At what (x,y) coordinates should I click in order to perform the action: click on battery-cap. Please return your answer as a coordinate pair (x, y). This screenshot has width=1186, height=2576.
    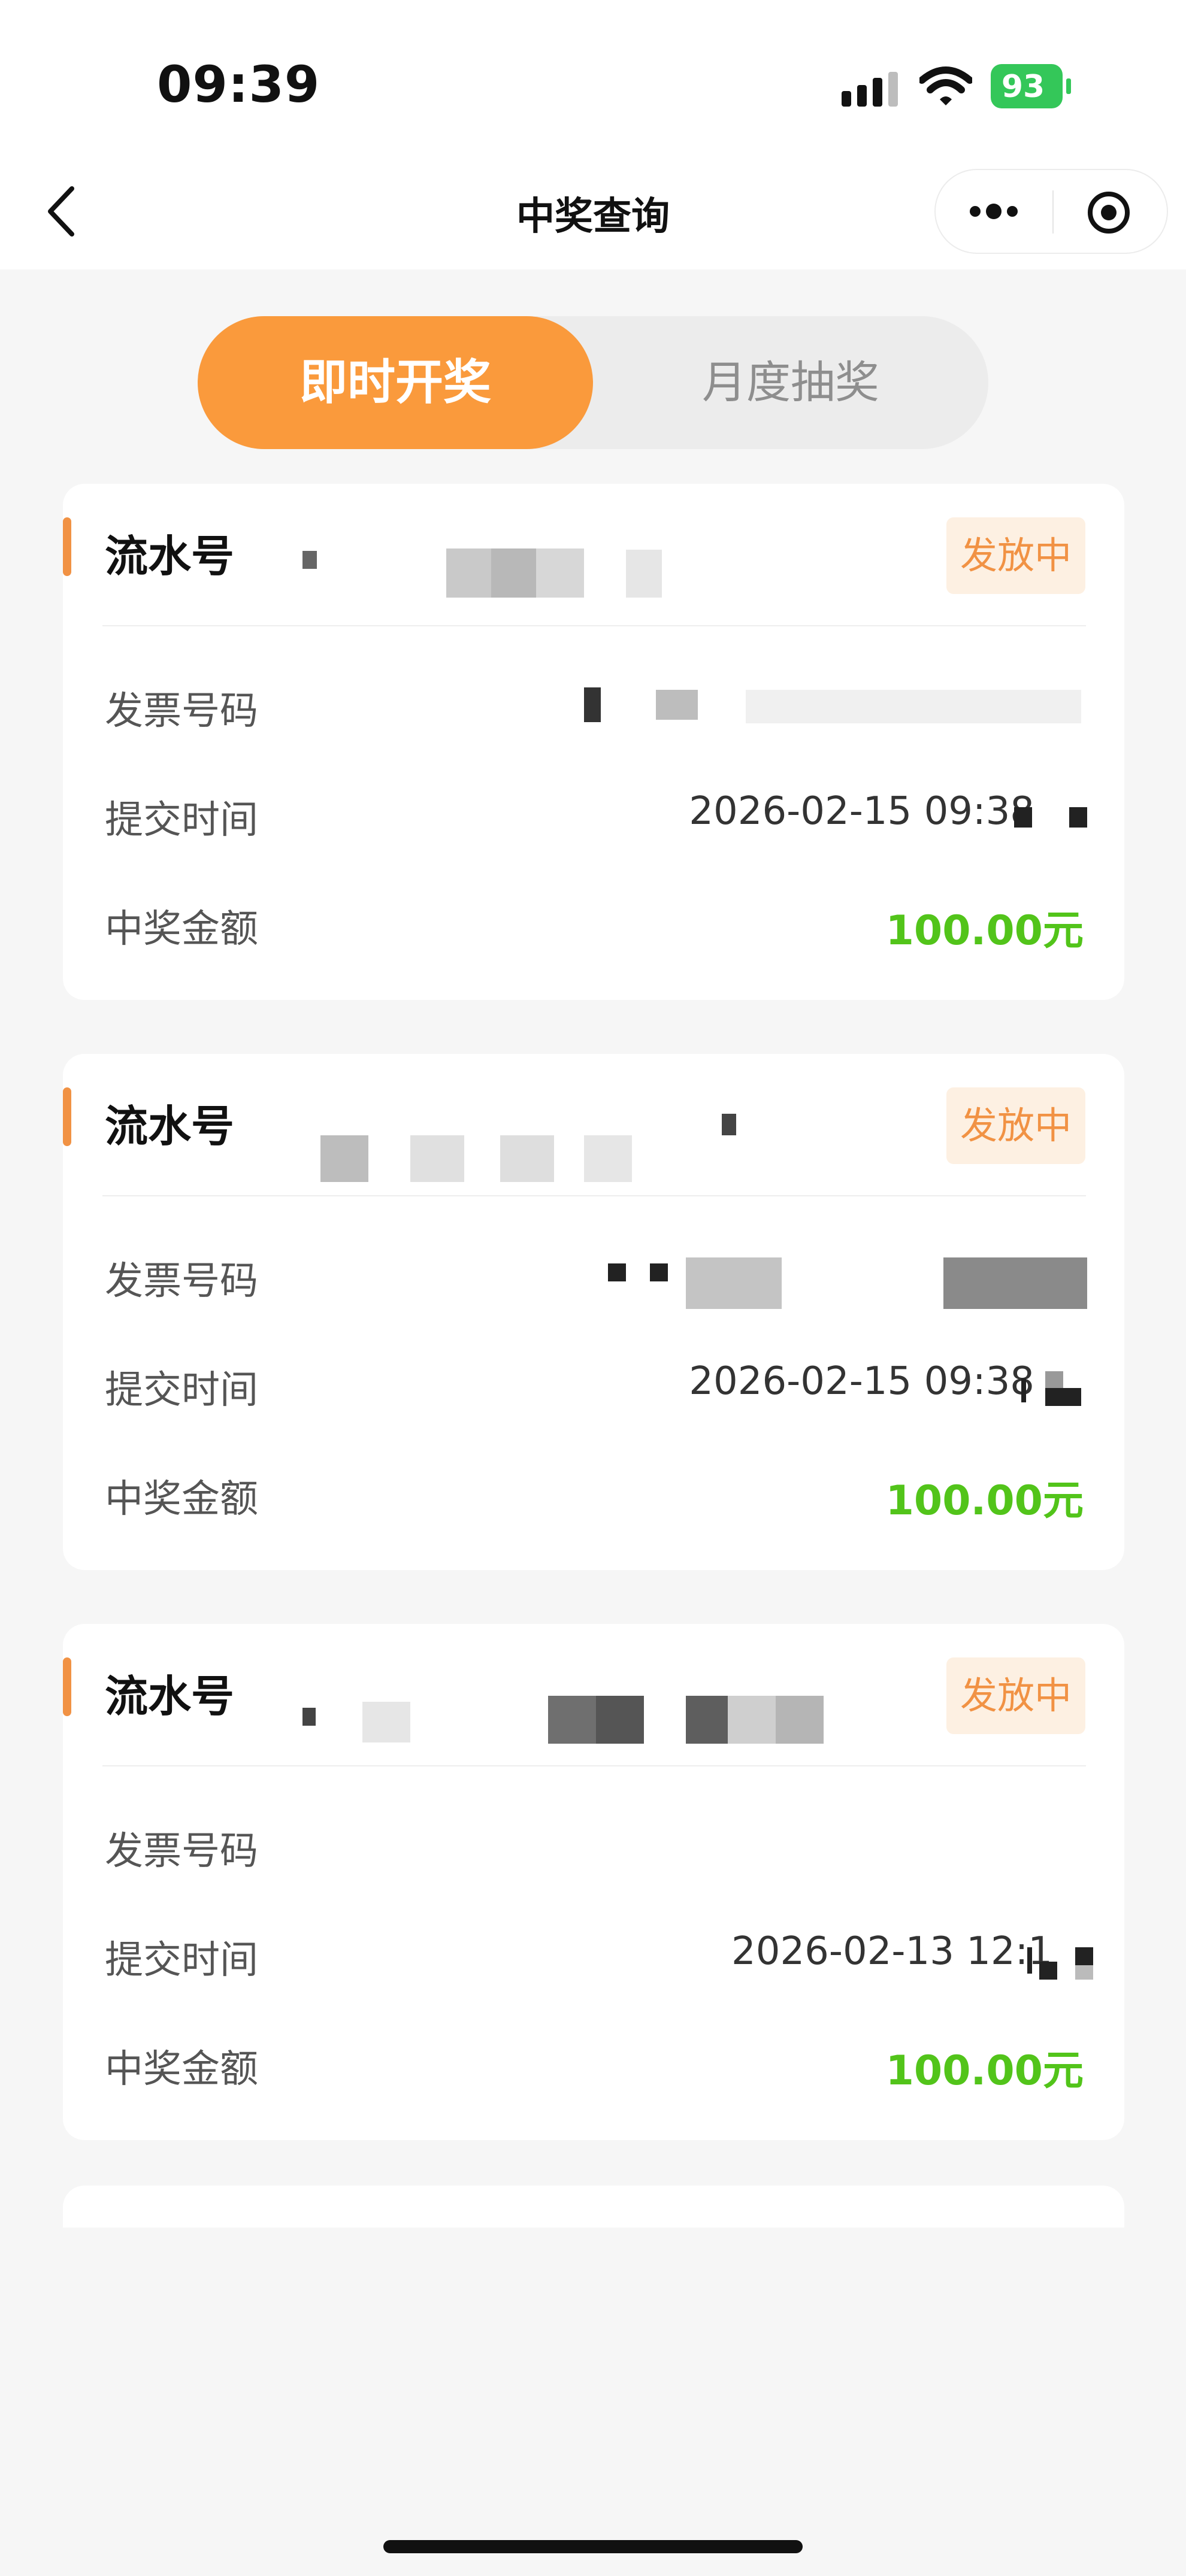
    Looking at the image, I should click on (1068, 86).